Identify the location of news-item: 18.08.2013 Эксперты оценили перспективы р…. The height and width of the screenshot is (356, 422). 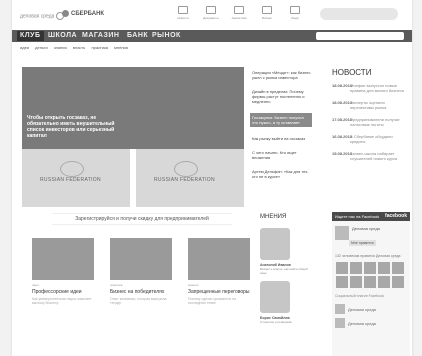
(370, 105).